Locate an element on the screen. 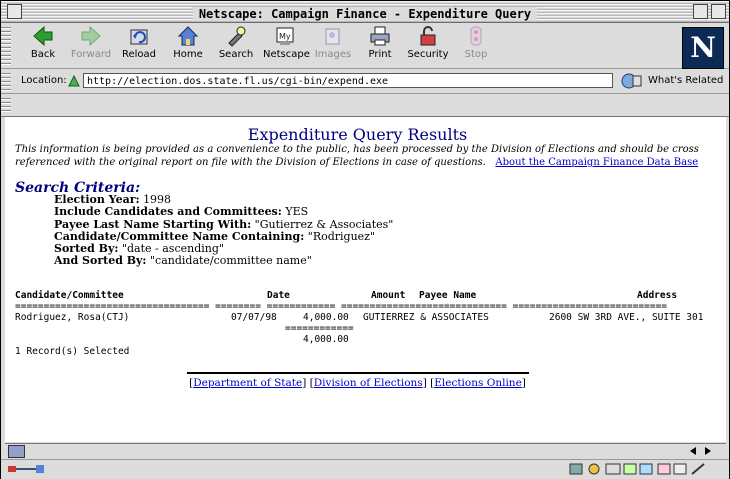  security-button: Security is located at coordinates (428, 45).